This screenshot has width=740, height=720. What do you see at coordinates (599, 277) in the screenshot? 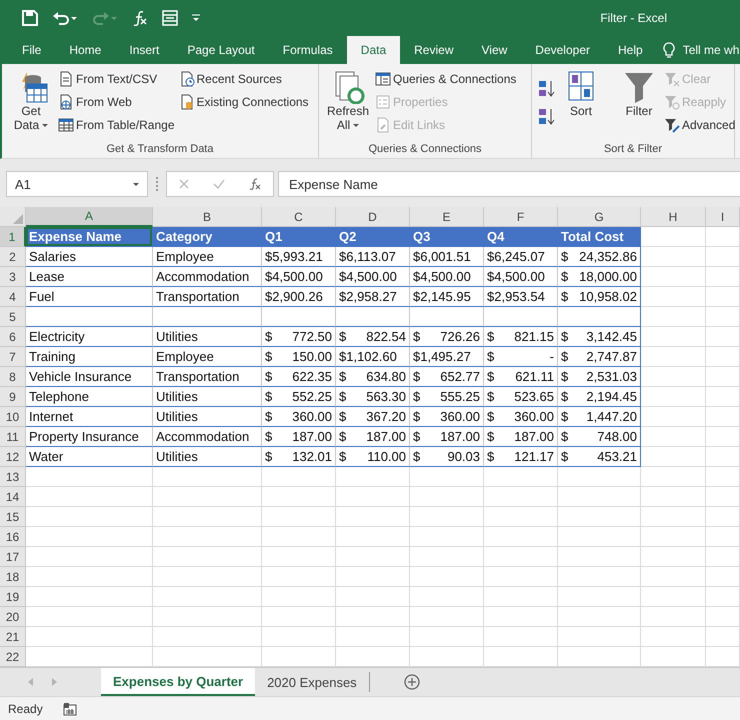
I see `table-cell: $ 18,000.00` at bounding box center [599, 277].